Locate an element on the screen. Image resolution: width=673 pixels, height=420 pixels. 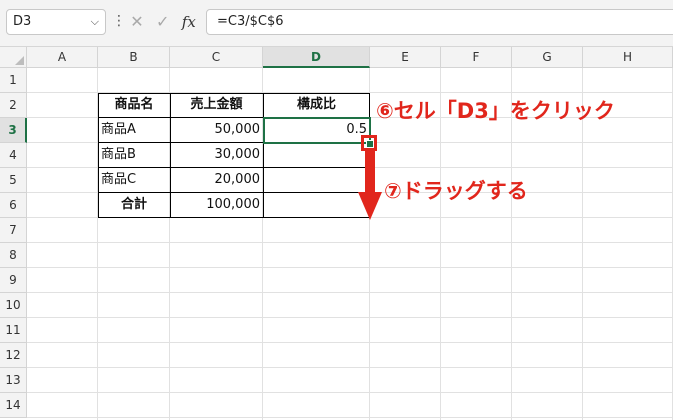
row-header-9: 9 is located at coordinates (13, 280).